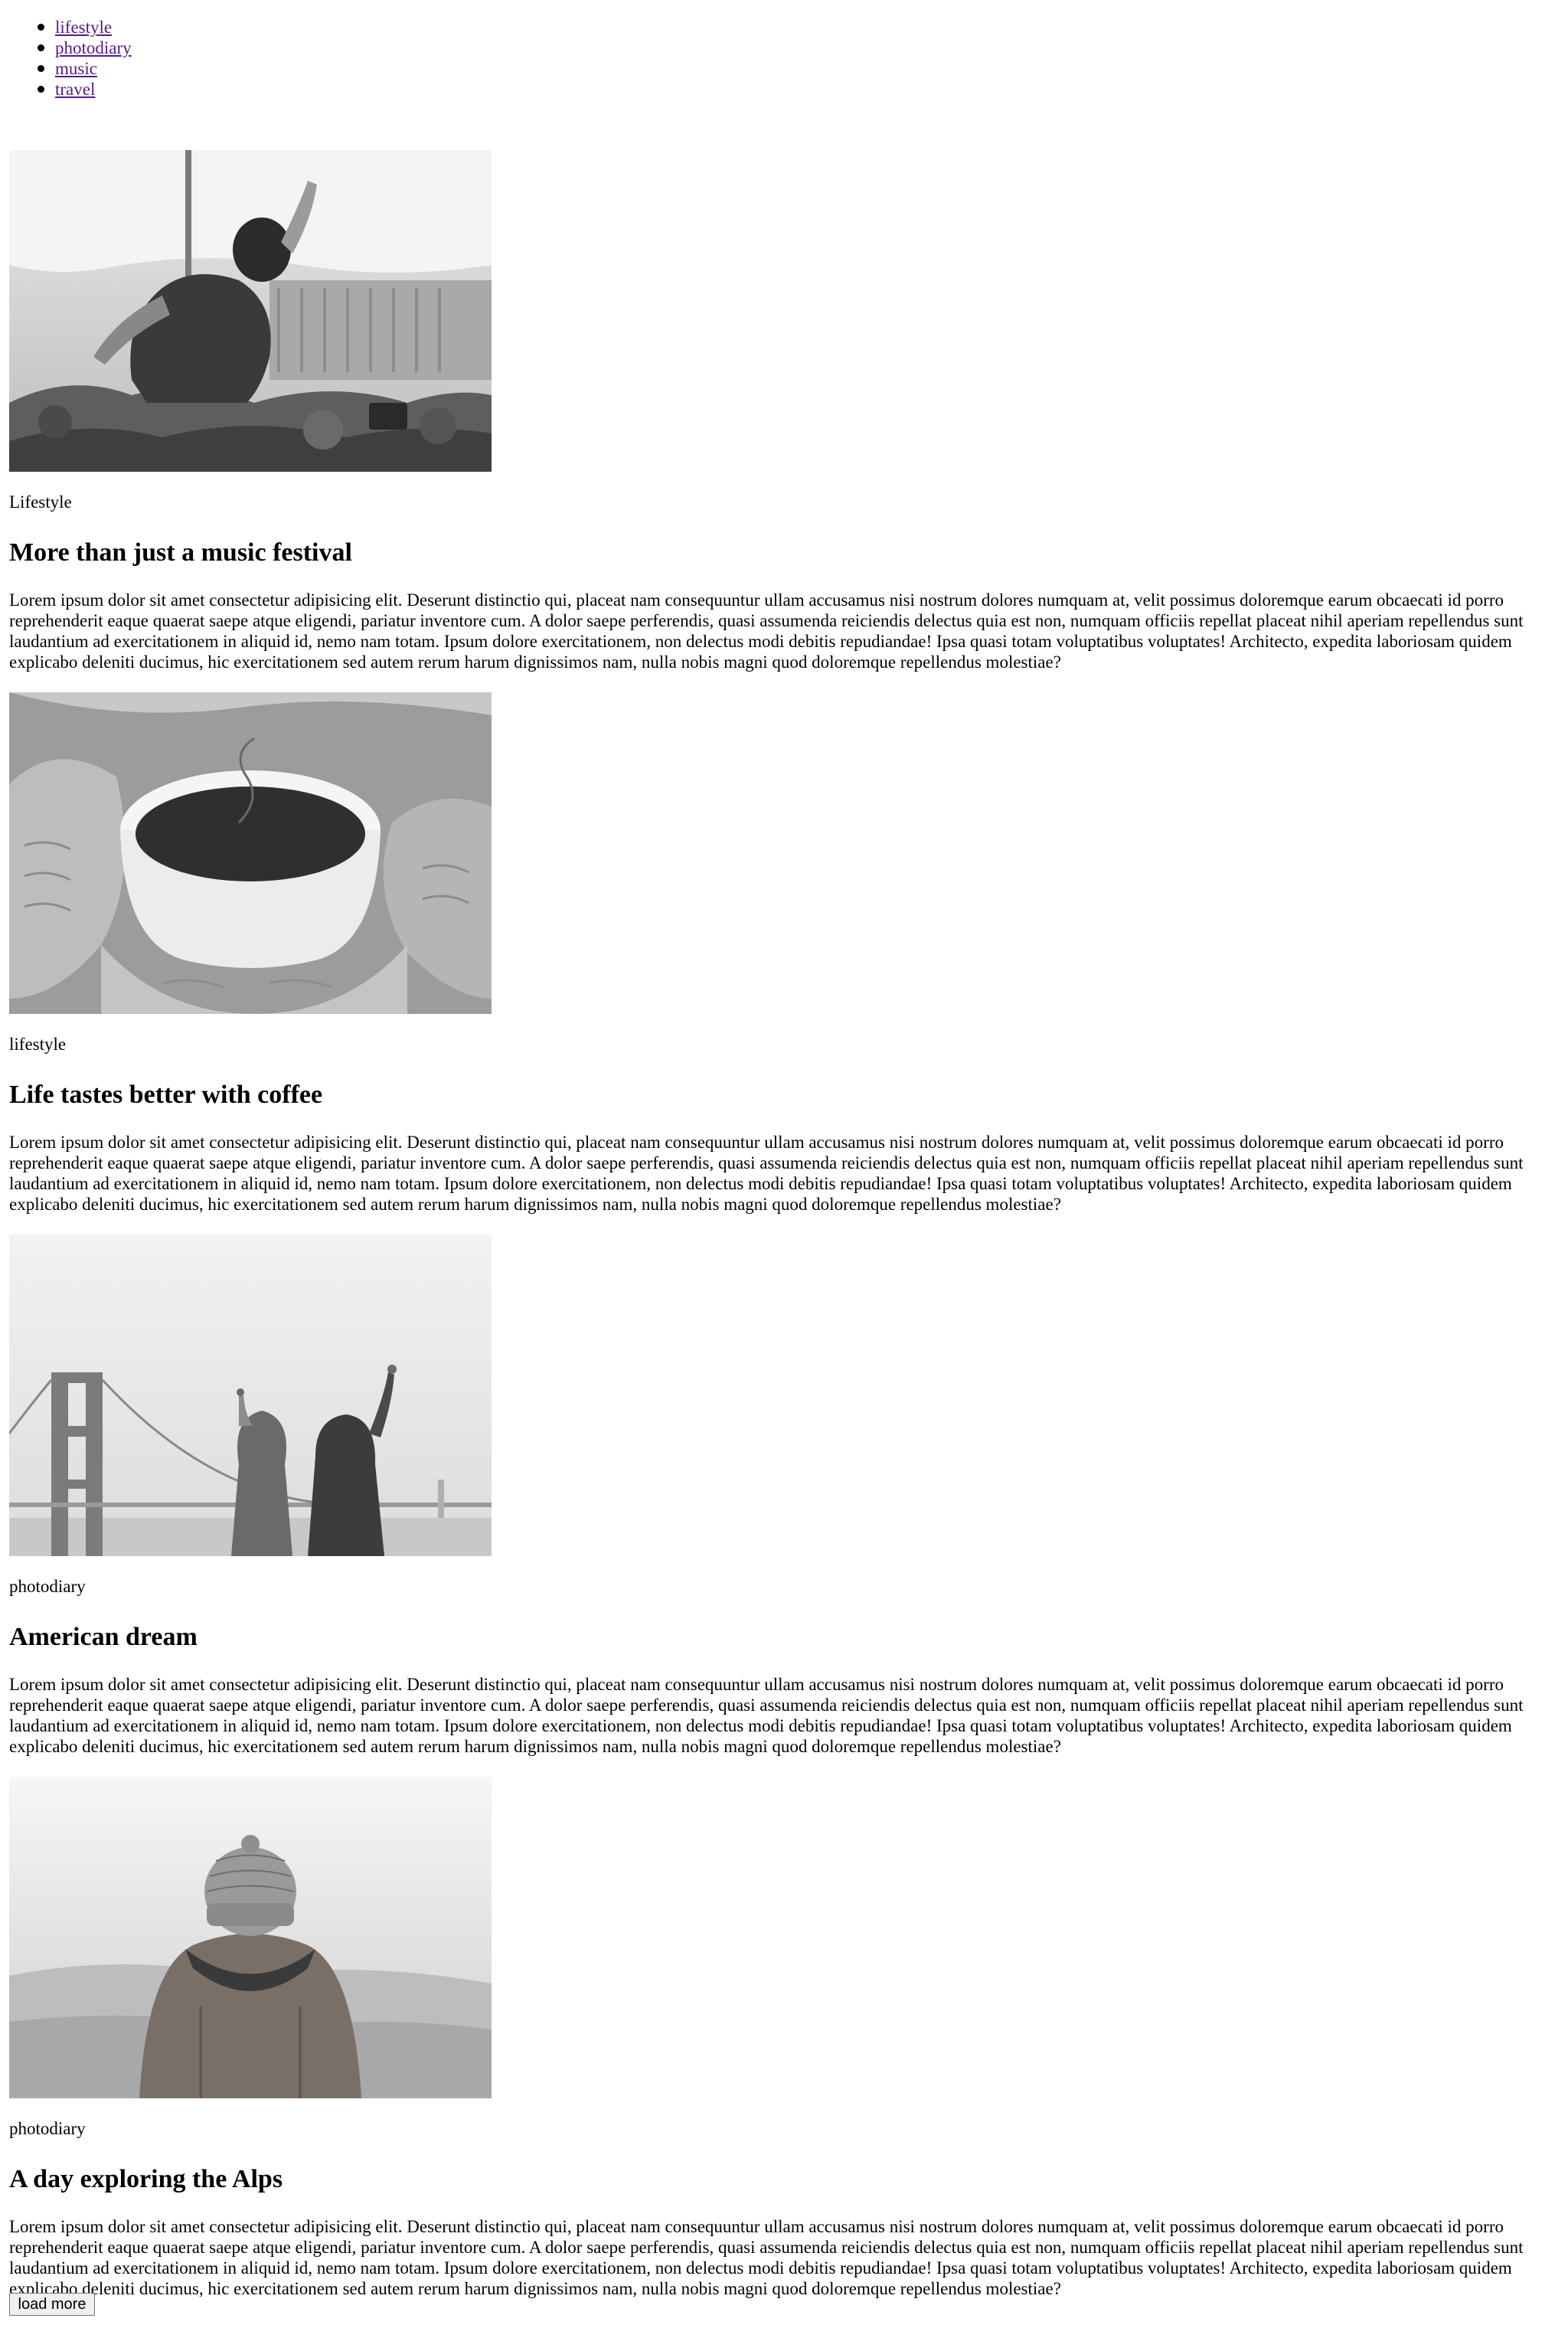 This screenshot has width=1568, height=2325. I want to click on load-more-button: load more, so click(52, 2305).